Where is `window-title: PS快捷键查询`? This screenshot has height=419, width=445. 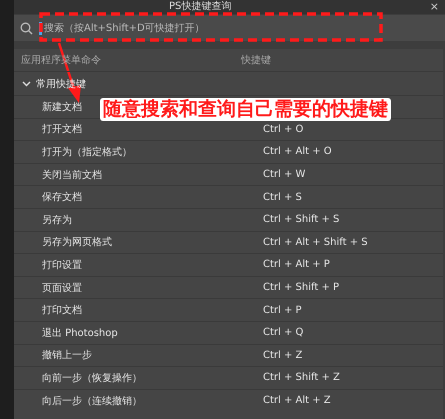 window-title: PS快捷键查询 is located at coordinates (200, 7).